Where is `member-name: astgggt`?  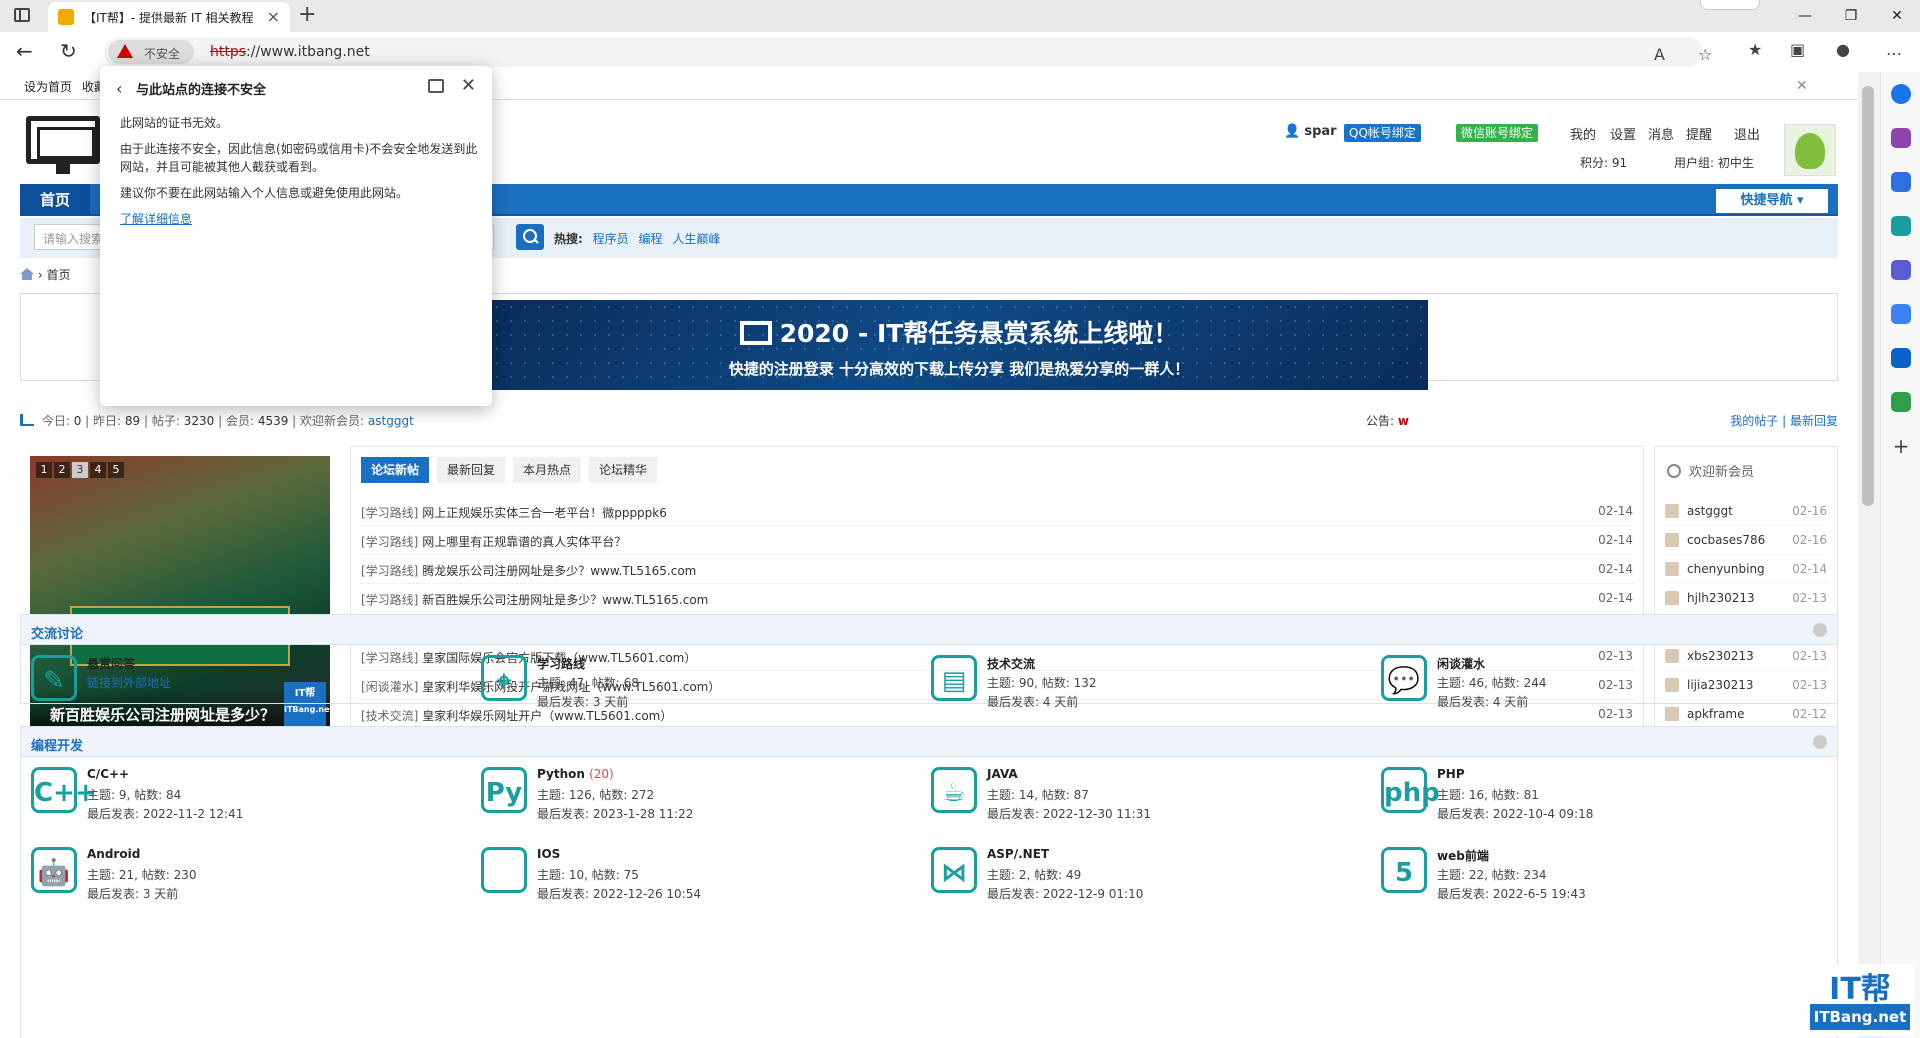
member-name: astgggt is located at coordinates (1710, 511).